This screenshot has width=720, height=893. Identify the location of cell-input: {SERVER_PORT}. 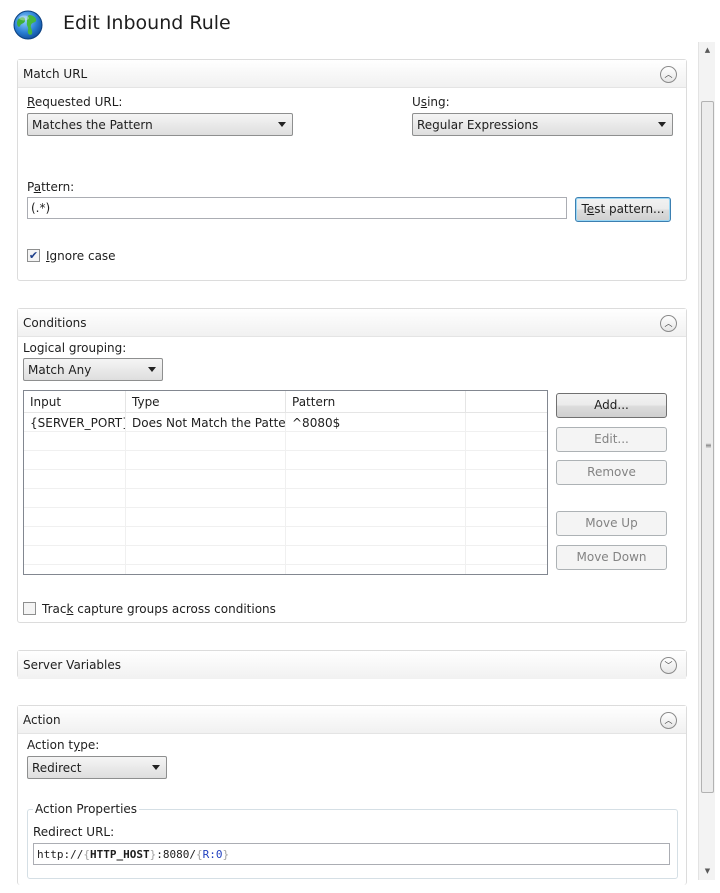
(75, 422).